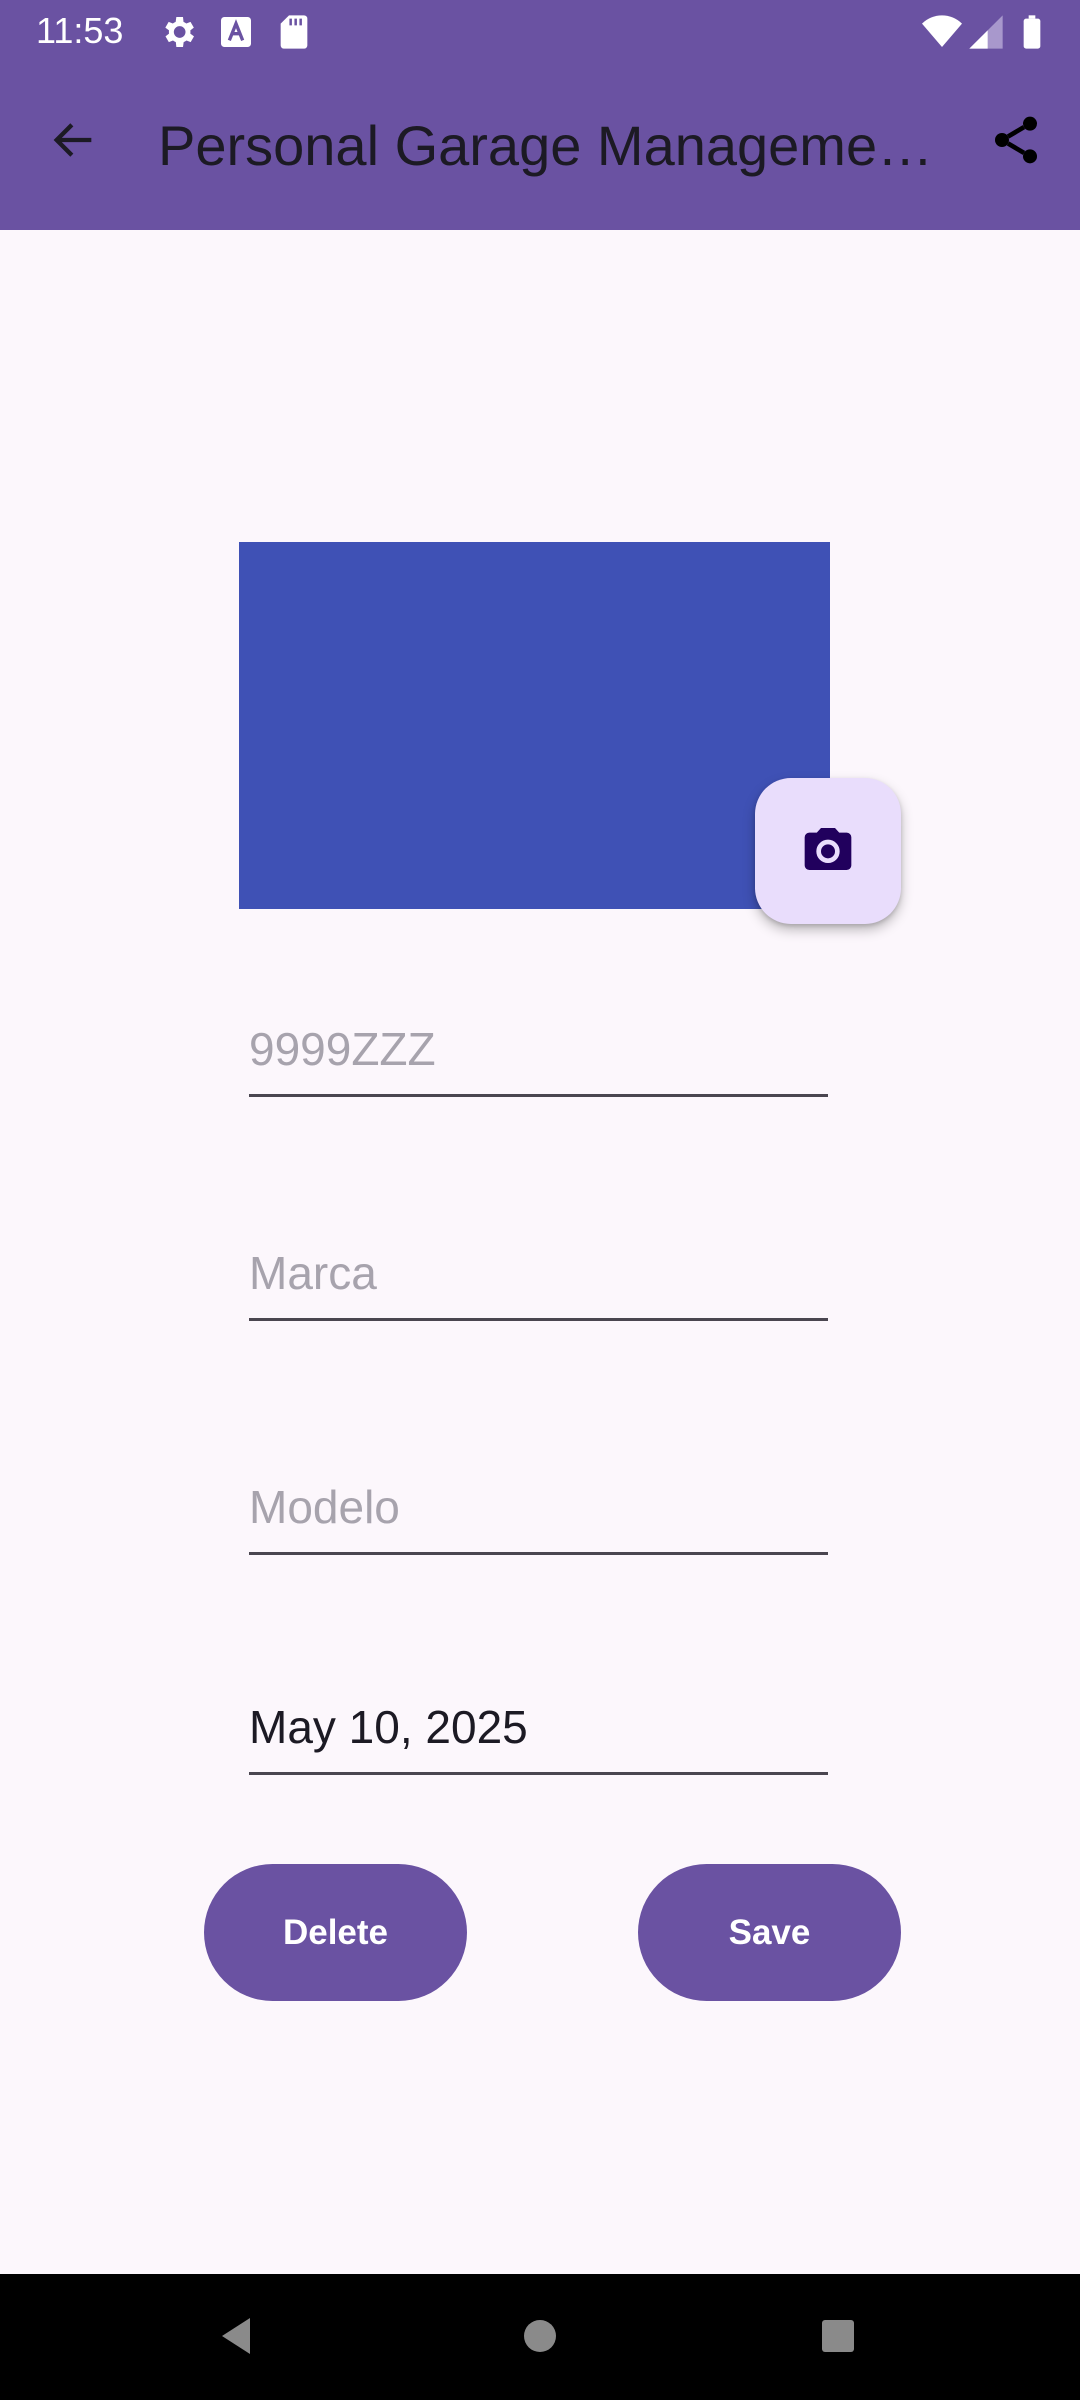 The image size is (1080, 2400). I want to click on nav-recents-icon, so click(838, 2338).